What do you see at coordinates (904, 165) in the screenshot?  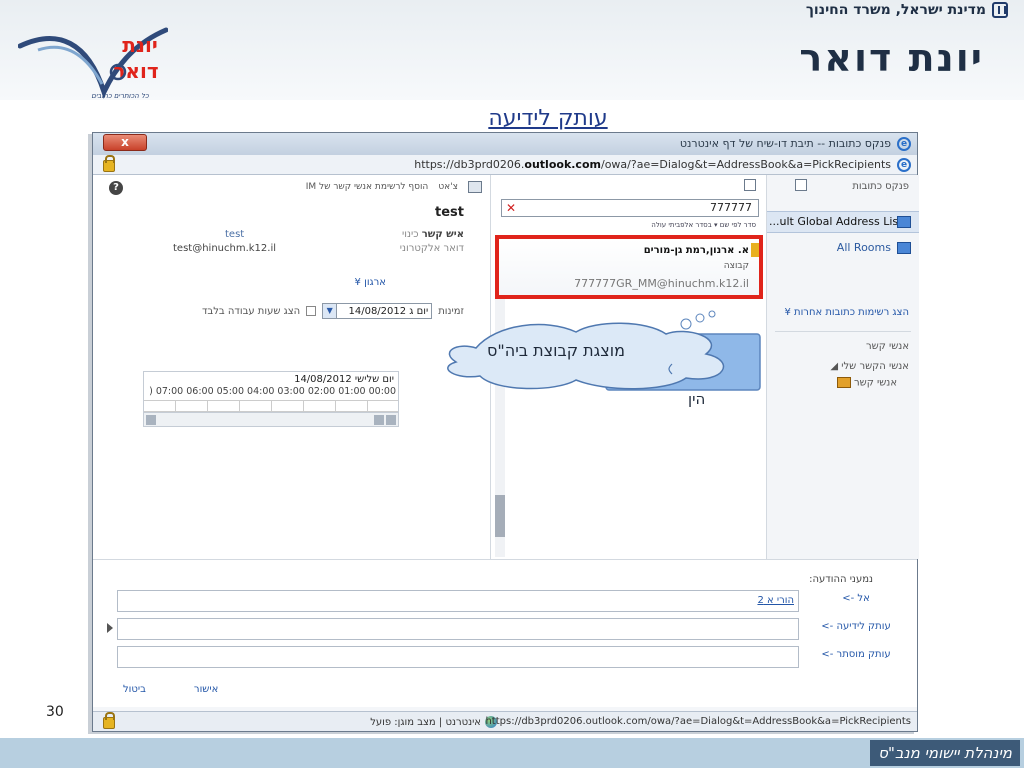 I see `ie-page-icon: e` at bounding box center [904, 165].